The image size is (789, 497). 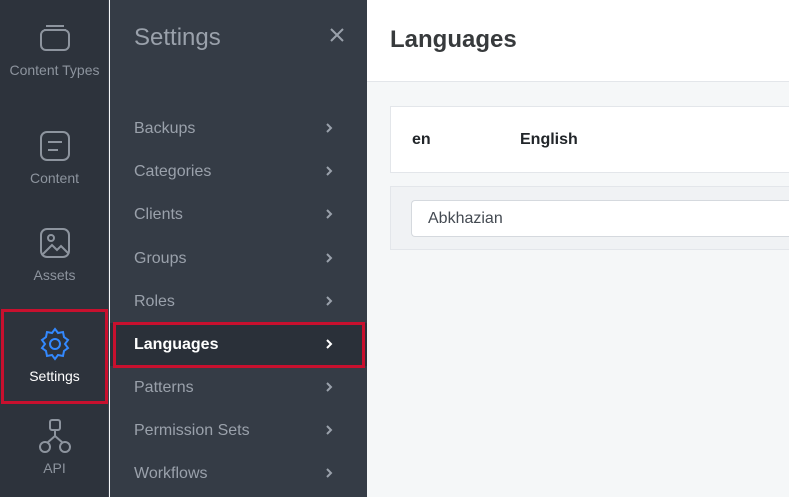 I want to click on language-name: English, so click(x=549, y=139).